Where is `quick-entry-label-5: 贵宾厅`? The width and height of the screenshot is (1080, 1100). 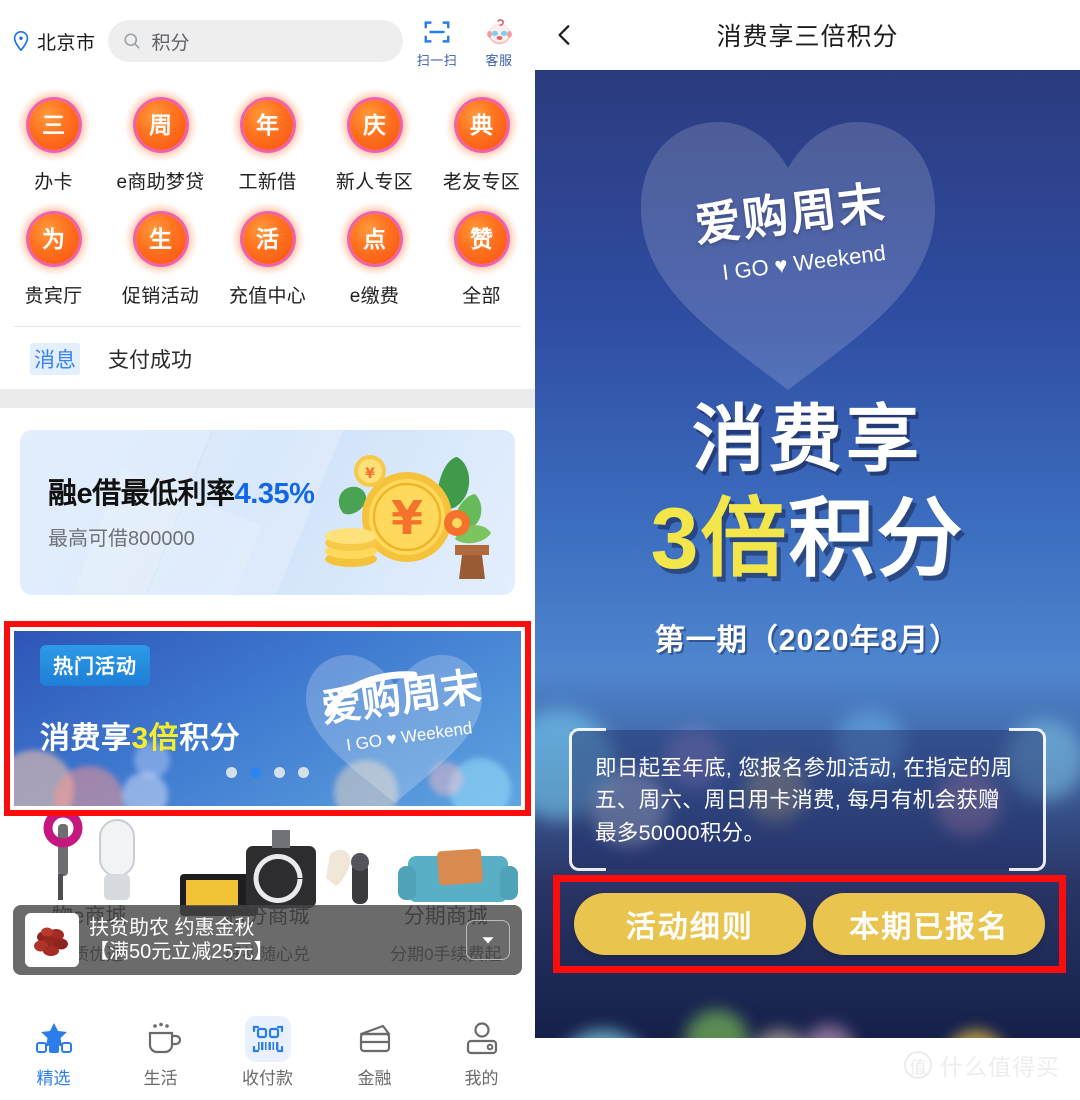
quick-entry-label-5: 贵宾厅 is located at coordinates (53, 296).